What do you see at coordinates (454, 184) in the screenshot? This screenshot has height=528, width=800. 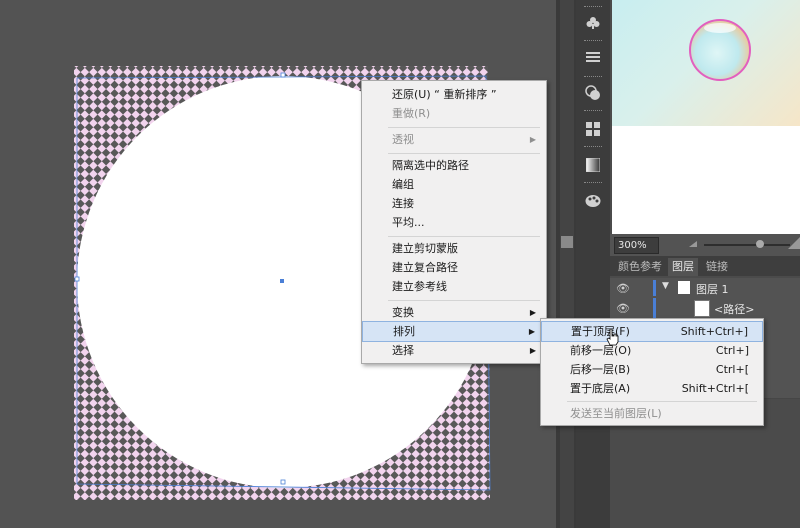 I see `menu-item-group: 编组` at bounding box center [454, 184].